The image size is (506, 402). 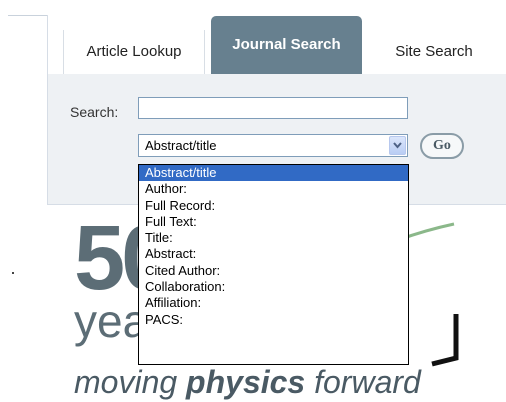 What do you see at coordinates (273, 206) in the screenshot?
I see `dropdown-option-full-record: Full Record:` at bounding box center [273, 206].